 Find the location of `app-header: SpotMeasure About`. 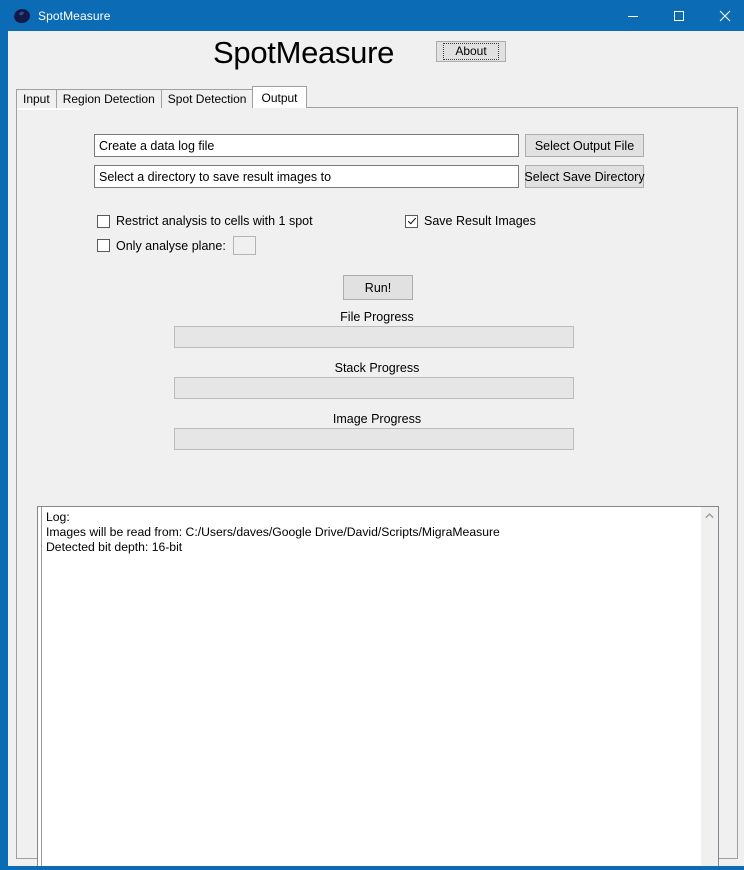

app-header: SpotMeasure About is located at coordinates (376, 59).